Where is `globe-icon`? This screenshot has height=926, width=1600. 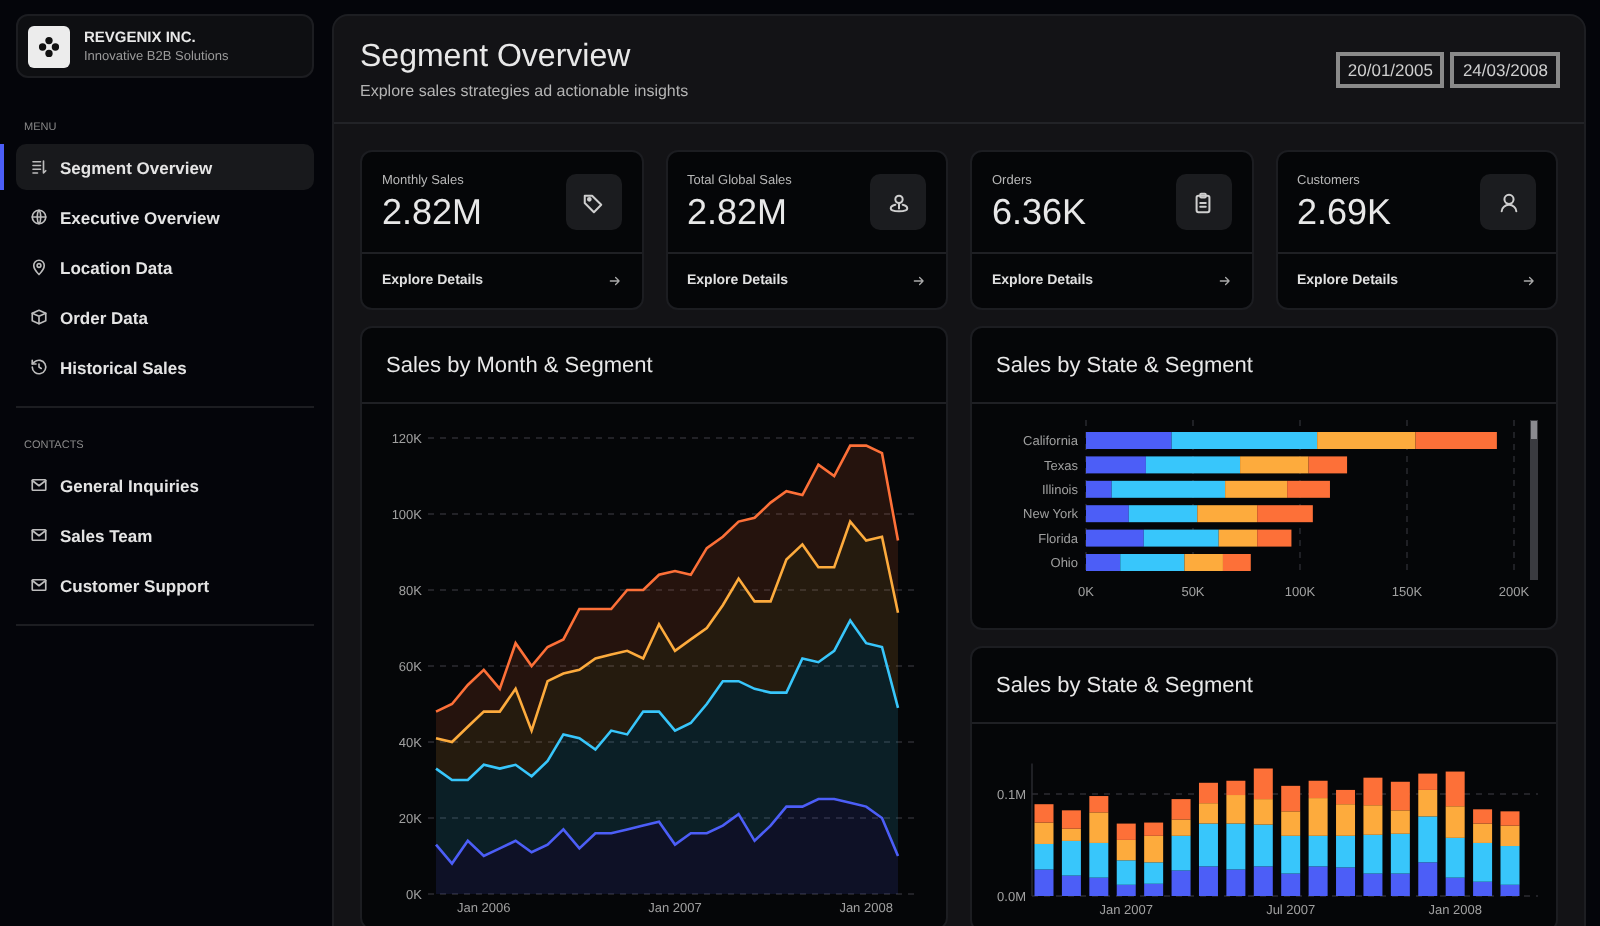
globe-icon is located at coordinates (39, 217).